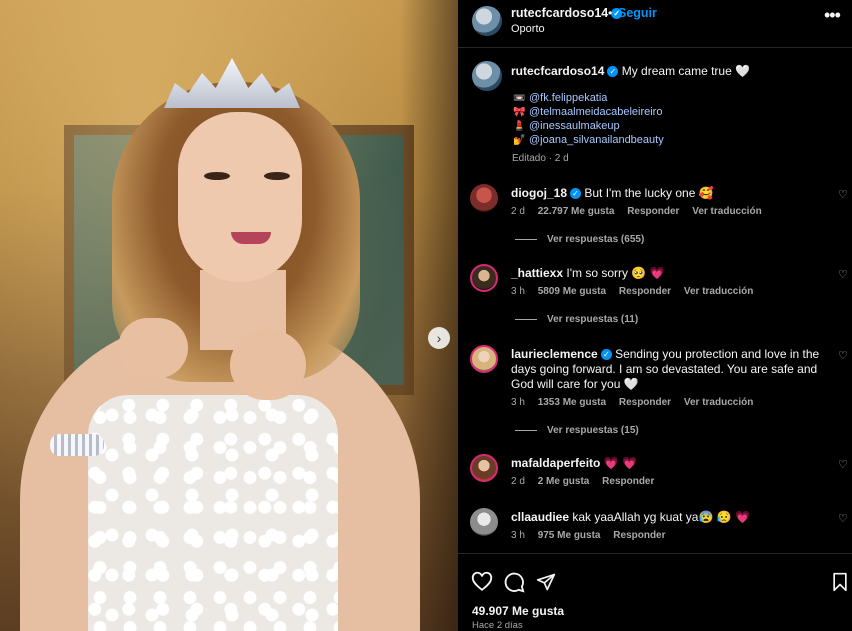 Image resolution: width=852 pixels, height=631 pixels. What do you see at coordinates (528, 29) in the screenshot?
I see `post-location: Oporto` at bounding box center [528, 29].